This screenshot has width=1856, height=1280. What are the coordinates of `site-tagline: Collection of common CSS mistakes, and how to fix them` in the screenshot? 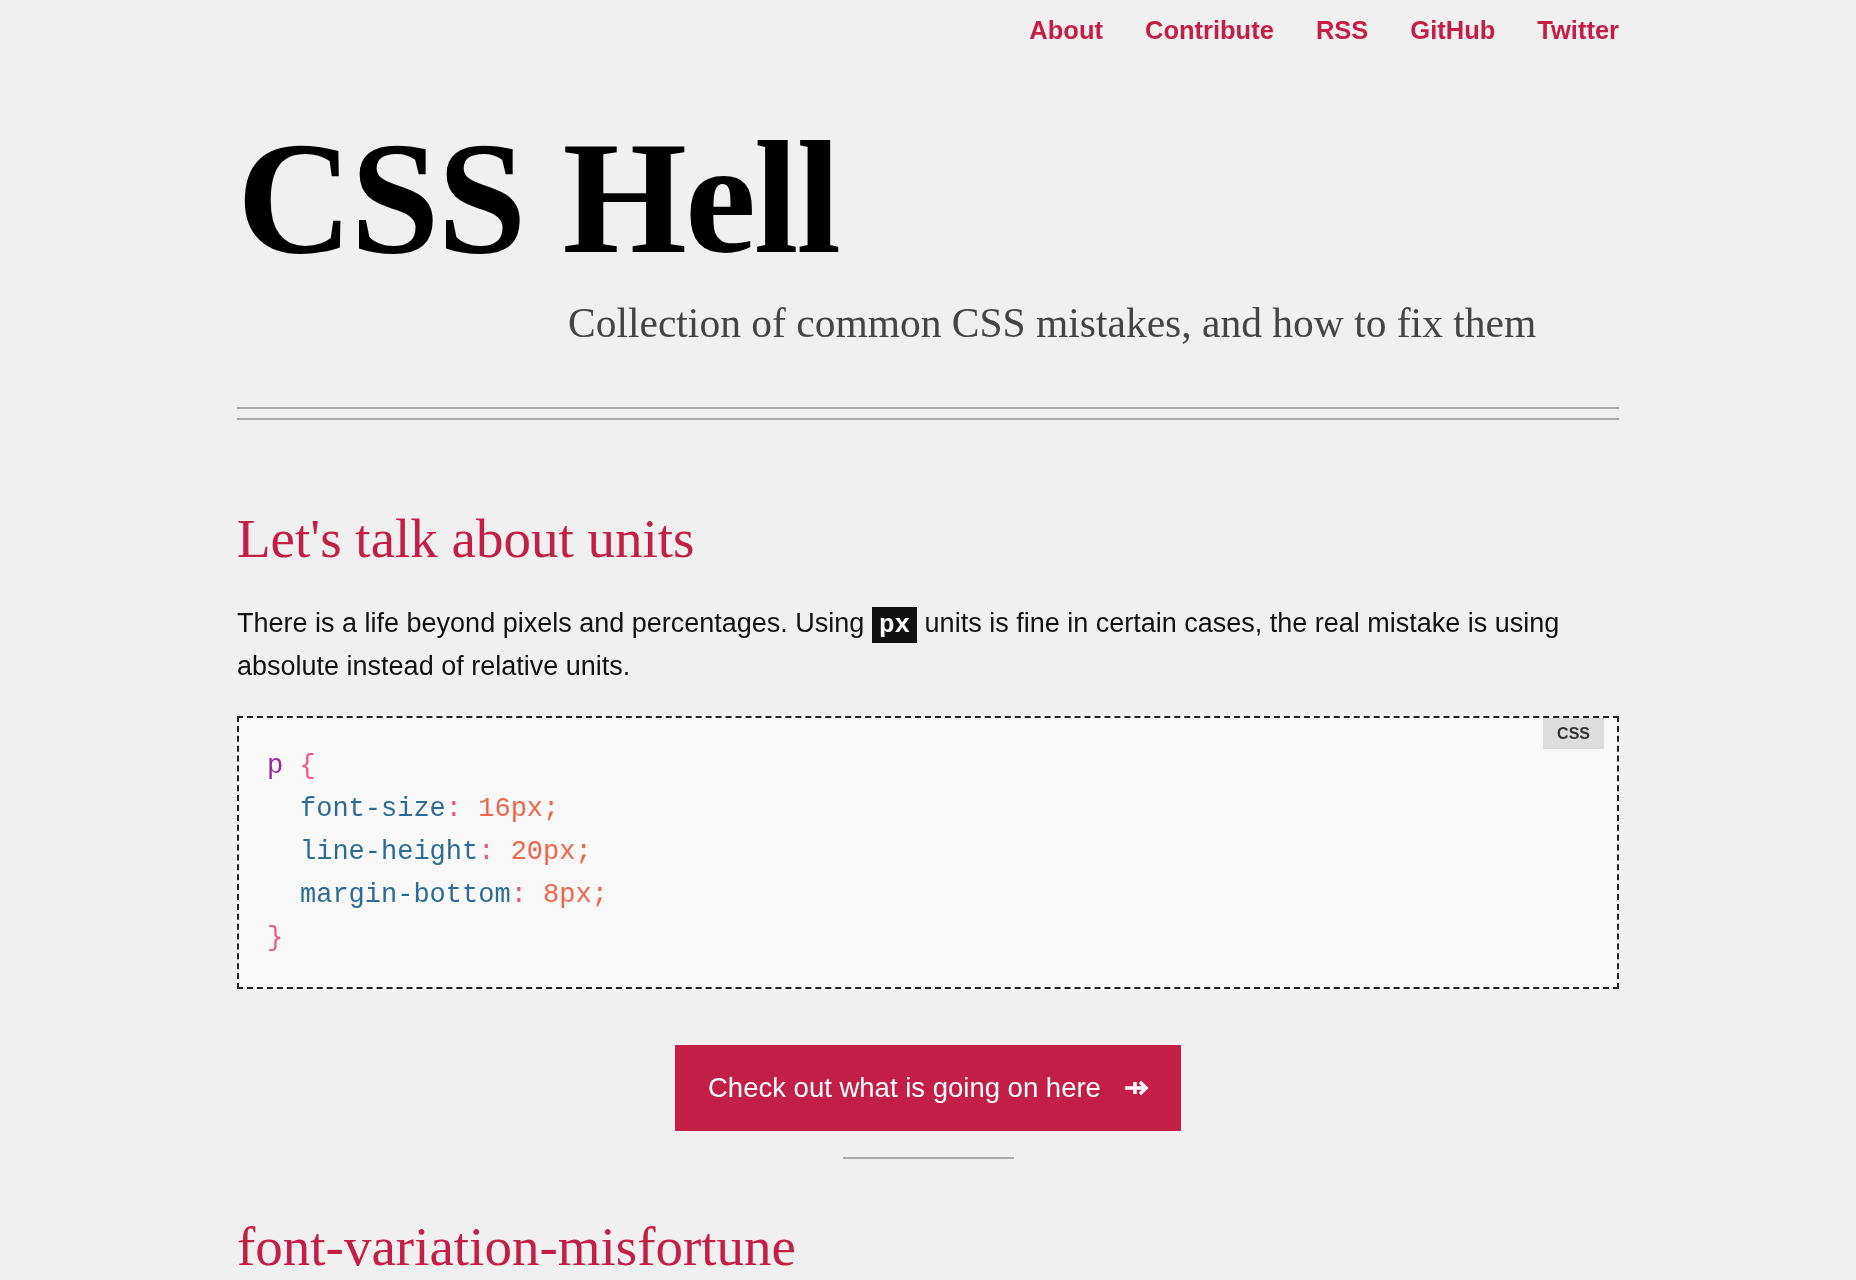 It's located at (1052, 323).